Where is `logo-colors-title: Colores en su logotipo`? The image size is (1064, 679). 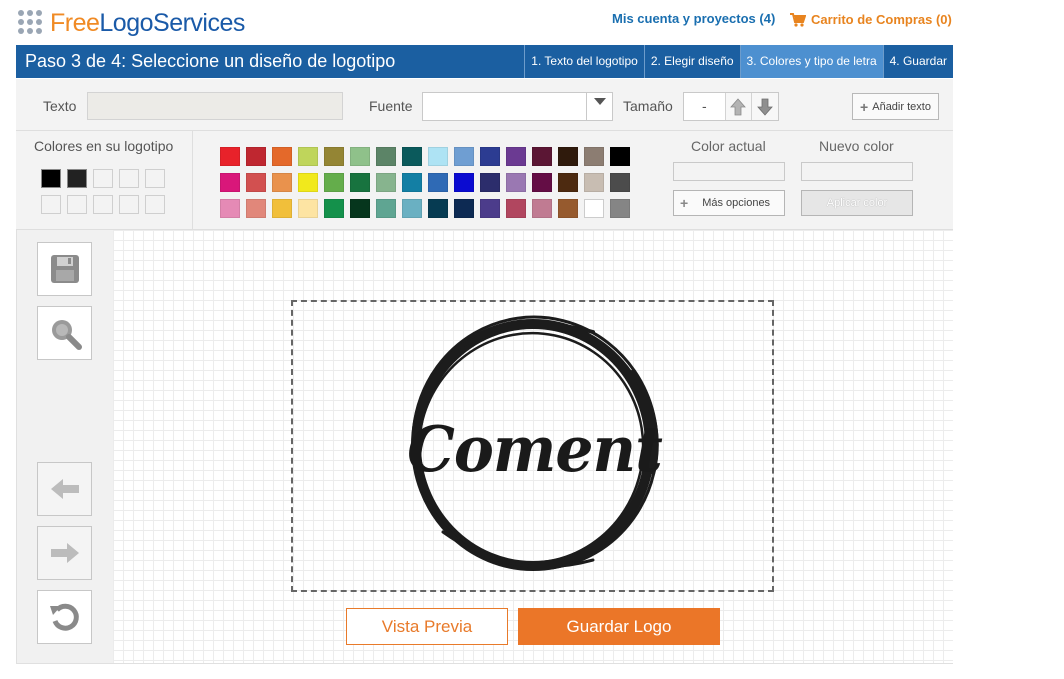 logo-colors-title: Colores en su logotipo is located at coordinates (104, 146).